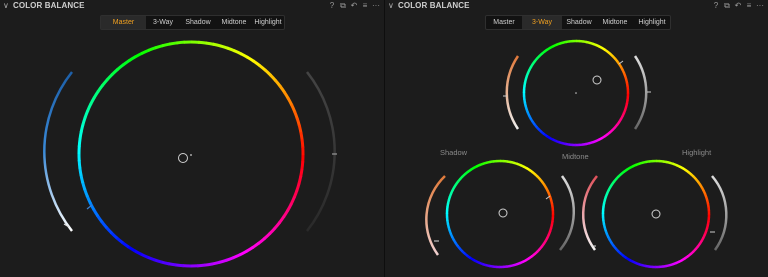  I want to click on highlight-saturation-slider, so click(589, 213).